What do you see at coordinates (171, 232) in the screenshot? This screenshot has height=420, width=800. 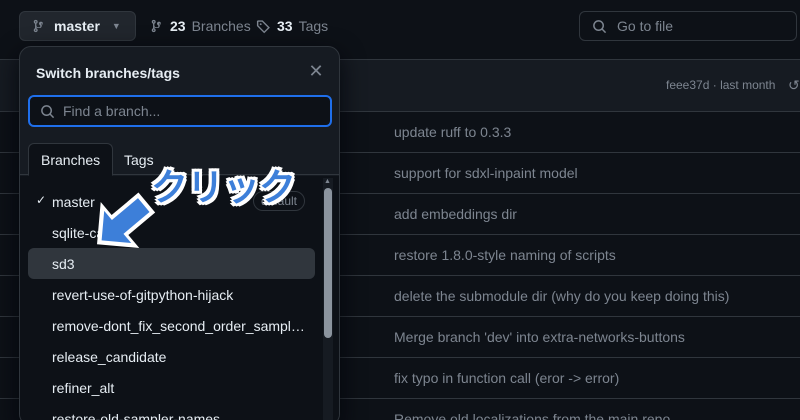 I see `branch-item-sqlite-cache: sqlite-cache` at bounding box center [171, 232].